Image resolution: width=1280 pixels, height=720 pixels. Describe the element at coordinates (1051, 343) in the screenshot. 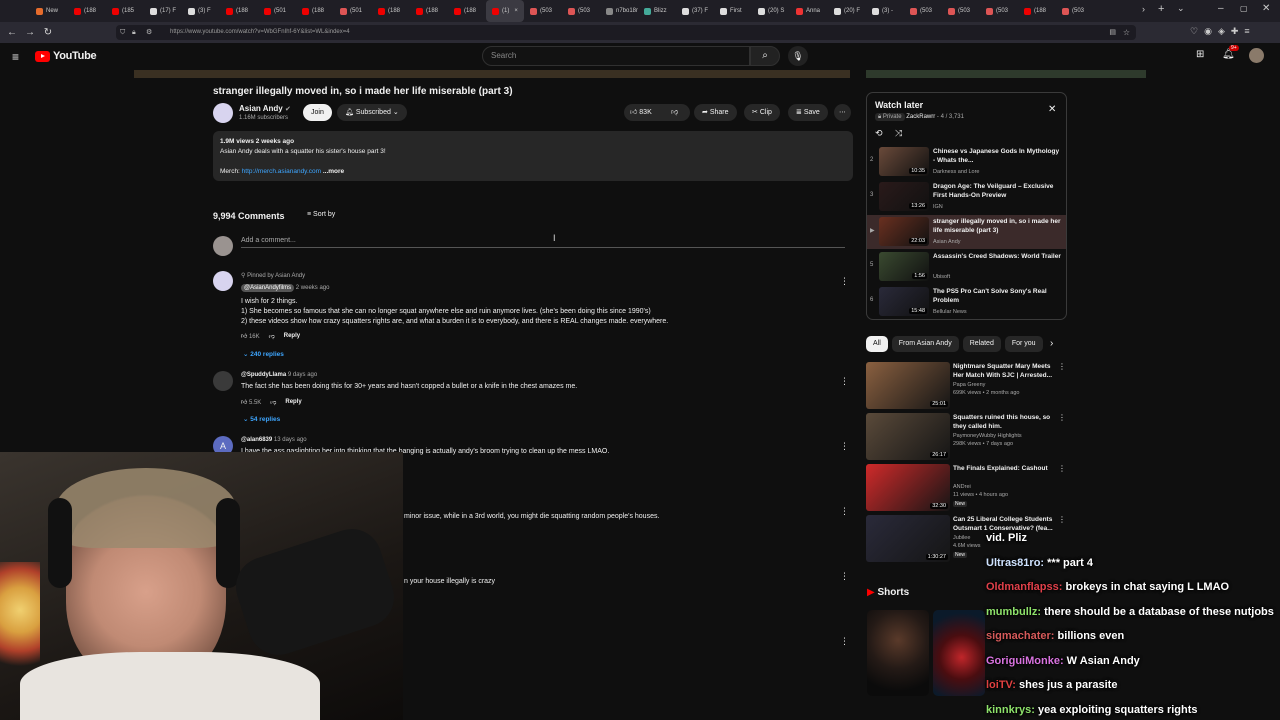

I see `chips-next-icon: ›` at that location.